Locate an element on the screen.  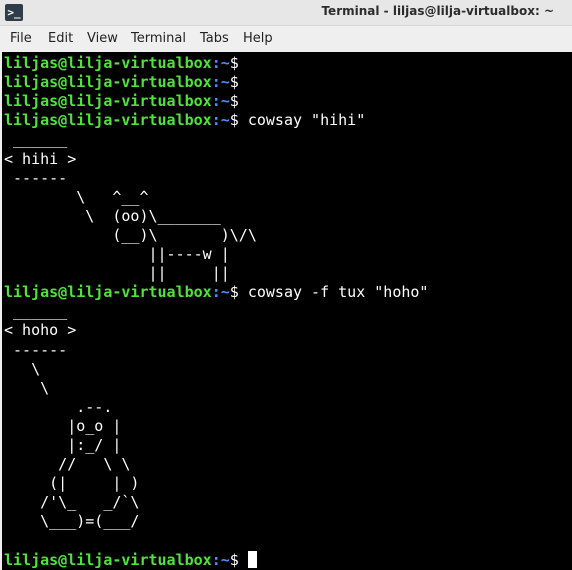
output-line: < hihi > is located at coordinates (40, 158).